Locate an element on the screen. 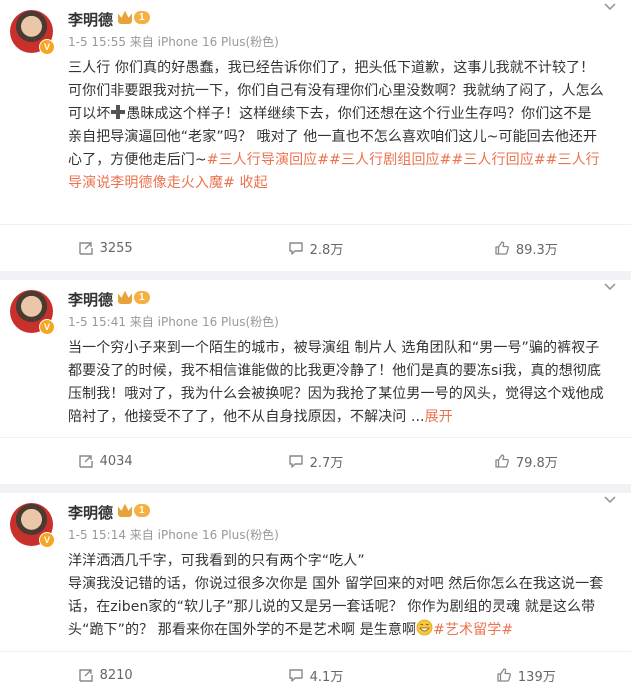 This screenshot has width=631, height=698. like-count: 139万 is located at coordinates (536, 677).